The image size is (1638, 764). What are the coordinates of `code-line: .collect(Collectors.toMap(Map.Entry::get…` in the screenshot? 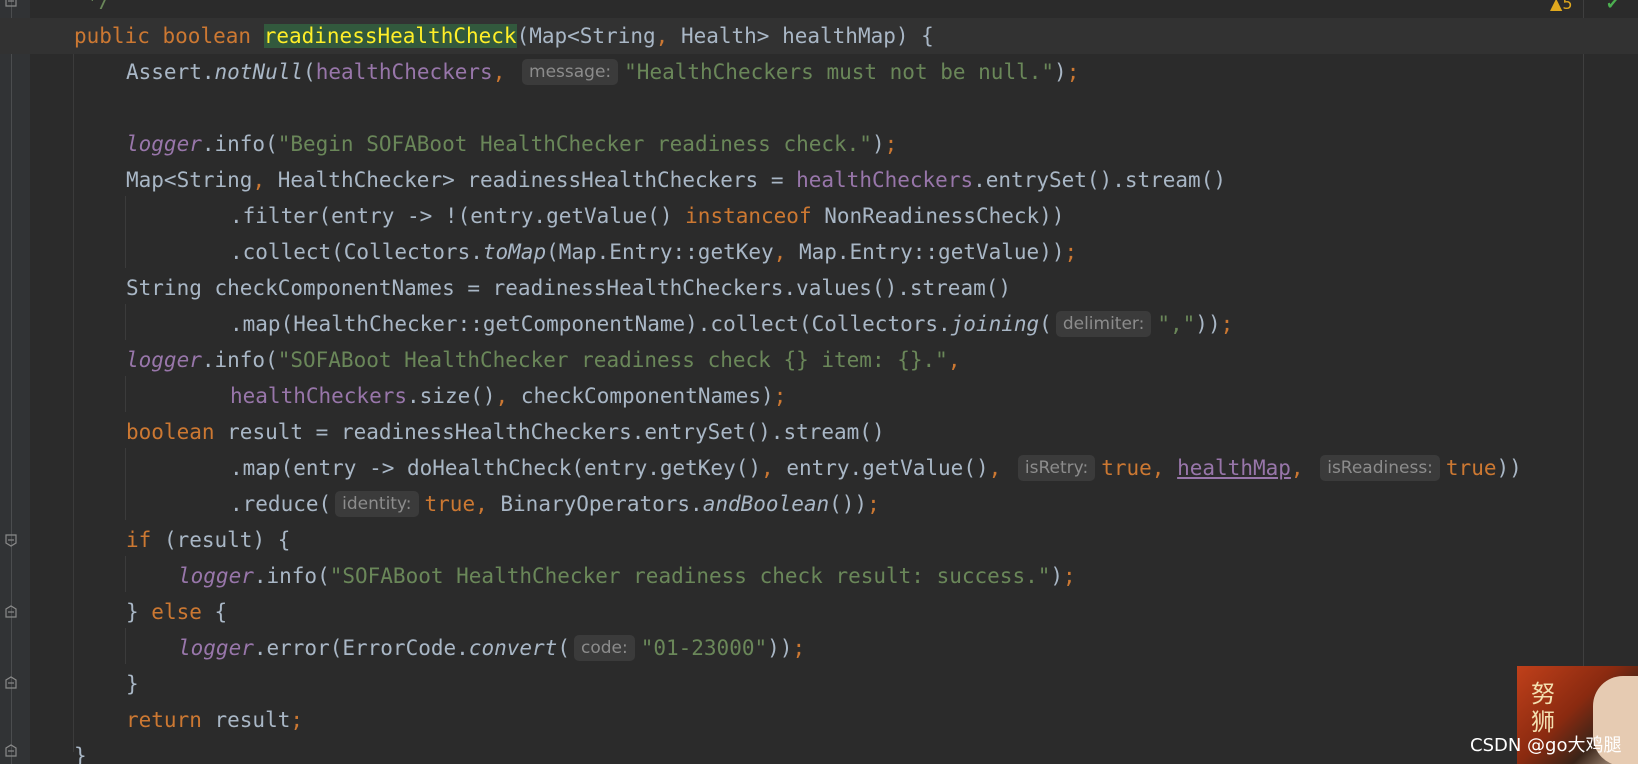 It's located at (538, 252).